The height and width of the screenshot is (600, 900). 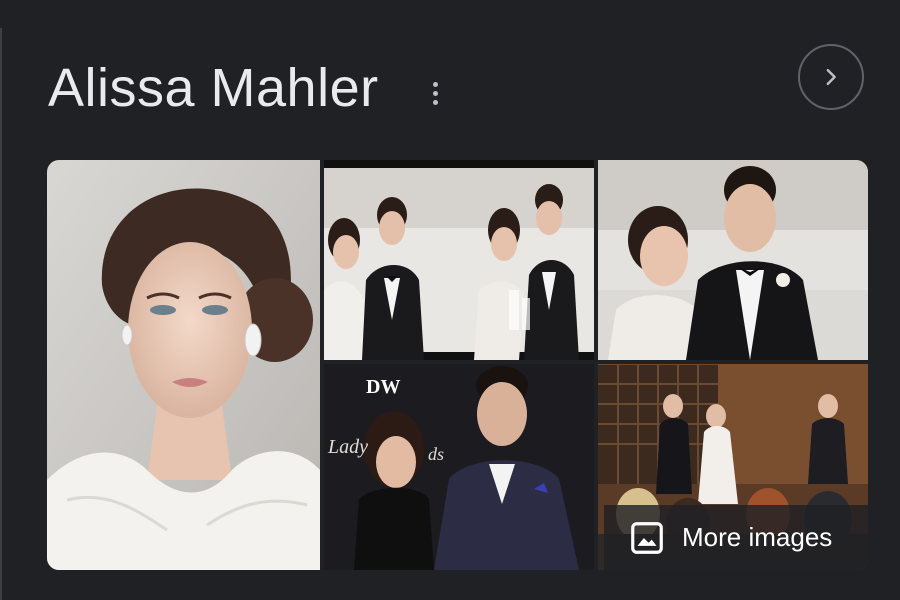 I want to click on chevron-right-icon, so click(x=831, y=77).